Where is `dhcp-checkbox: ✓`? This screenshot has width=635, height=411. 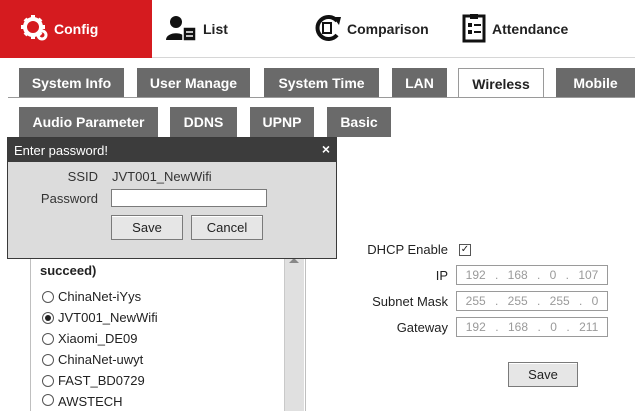 dhcp-checkbox: ✓ is located at coordinates (465, 250).